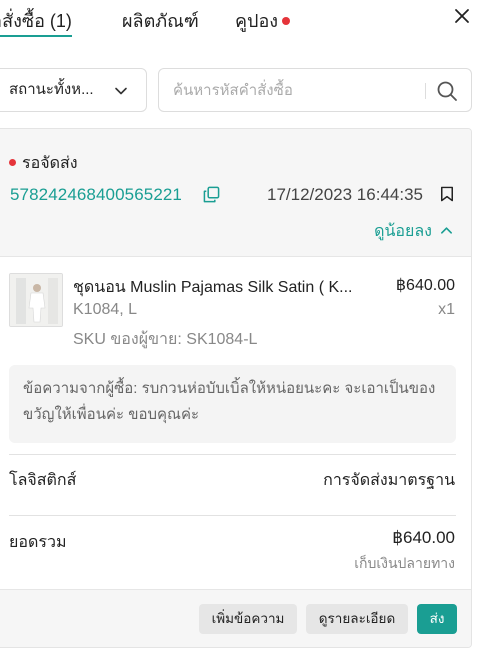 This screenshot has width=484, height=650. I want to click on product-variant: K1084, L, so click(105, 309).